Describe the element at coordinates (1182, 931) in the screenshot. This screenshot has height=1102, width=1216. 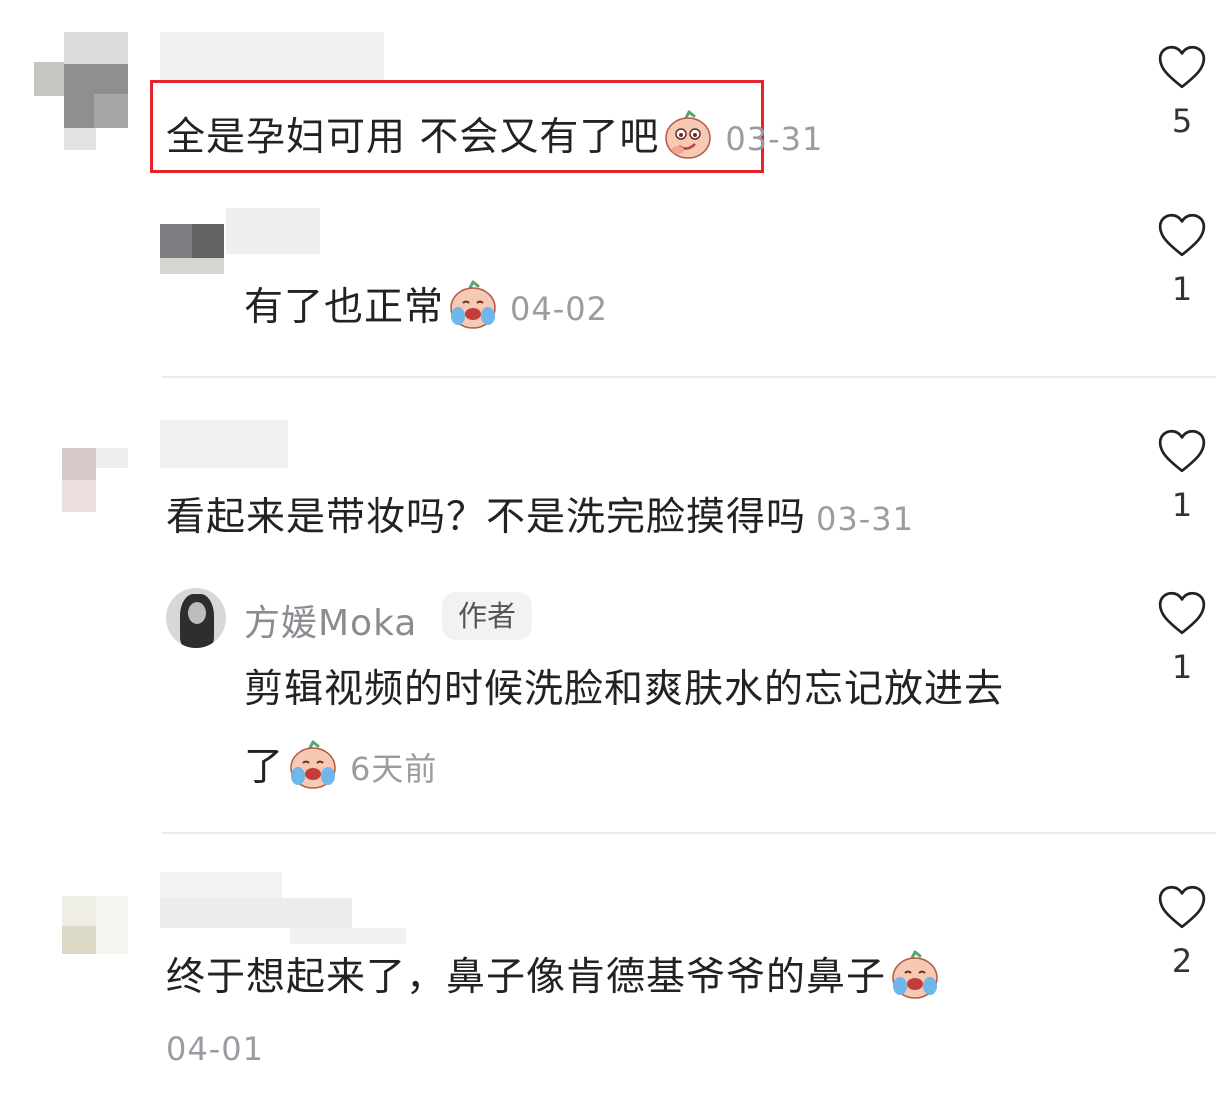
I see `like-button: 2` at that location.